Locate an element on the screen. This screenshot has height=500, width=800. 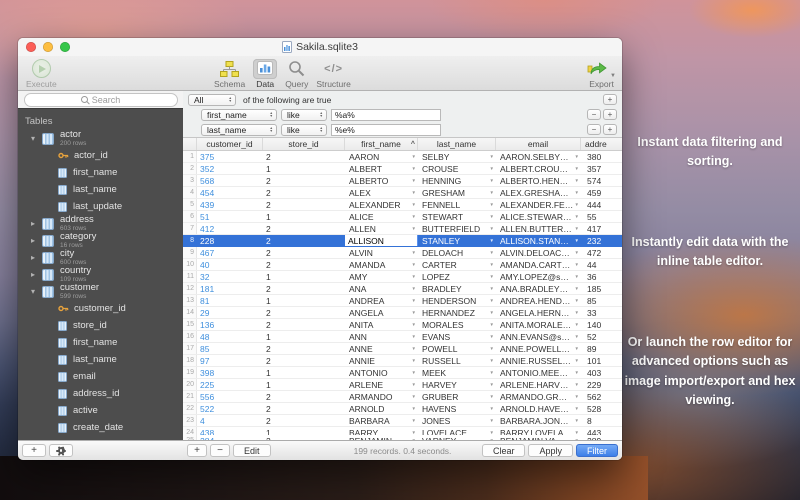
column-header-email: email is located at coordinates (538, 144).